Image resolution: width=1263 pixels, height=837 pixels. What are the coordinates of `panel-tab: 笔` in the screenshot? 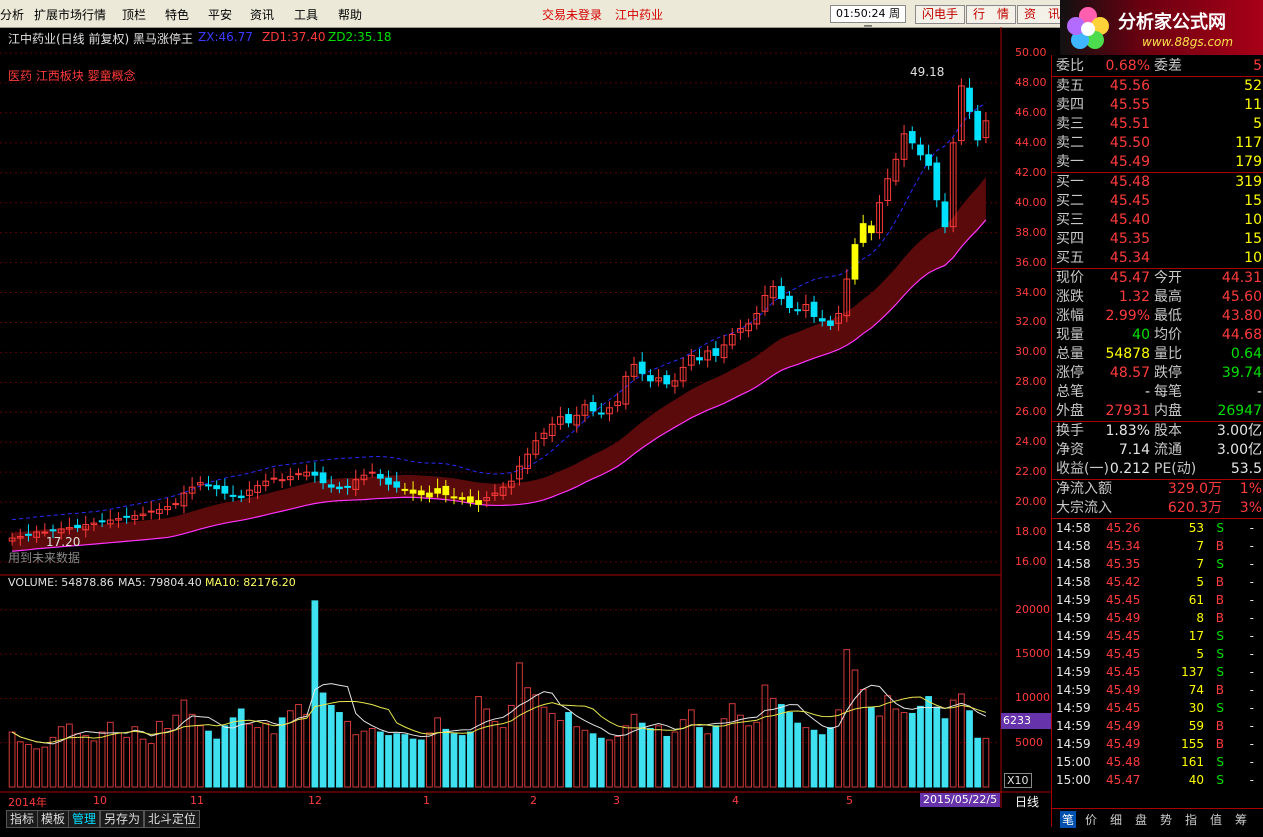 It's located at (1068, 819).